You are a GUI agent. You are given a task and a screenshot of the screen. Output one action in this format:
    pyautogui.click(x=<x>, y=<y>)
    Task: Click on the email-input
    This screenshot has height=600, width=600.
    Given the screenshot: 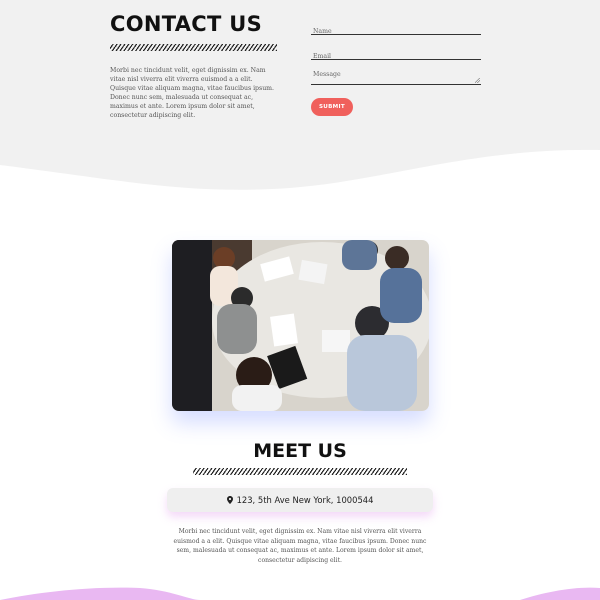 What is the action you would take?
    pyautogui.click(x=396, y=56)
    